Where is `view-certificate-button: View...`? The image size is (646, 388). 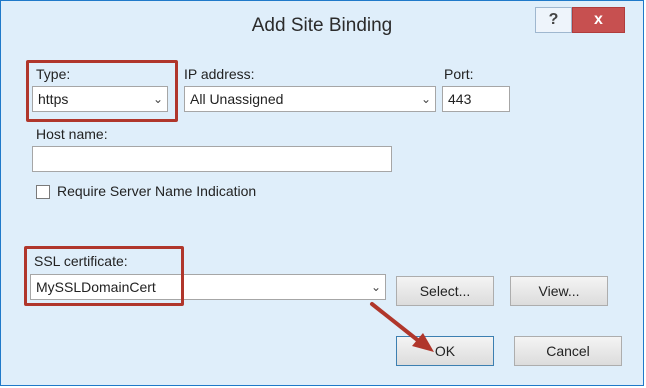 view-certificate-button: View... is located at coordinates (559, 291).